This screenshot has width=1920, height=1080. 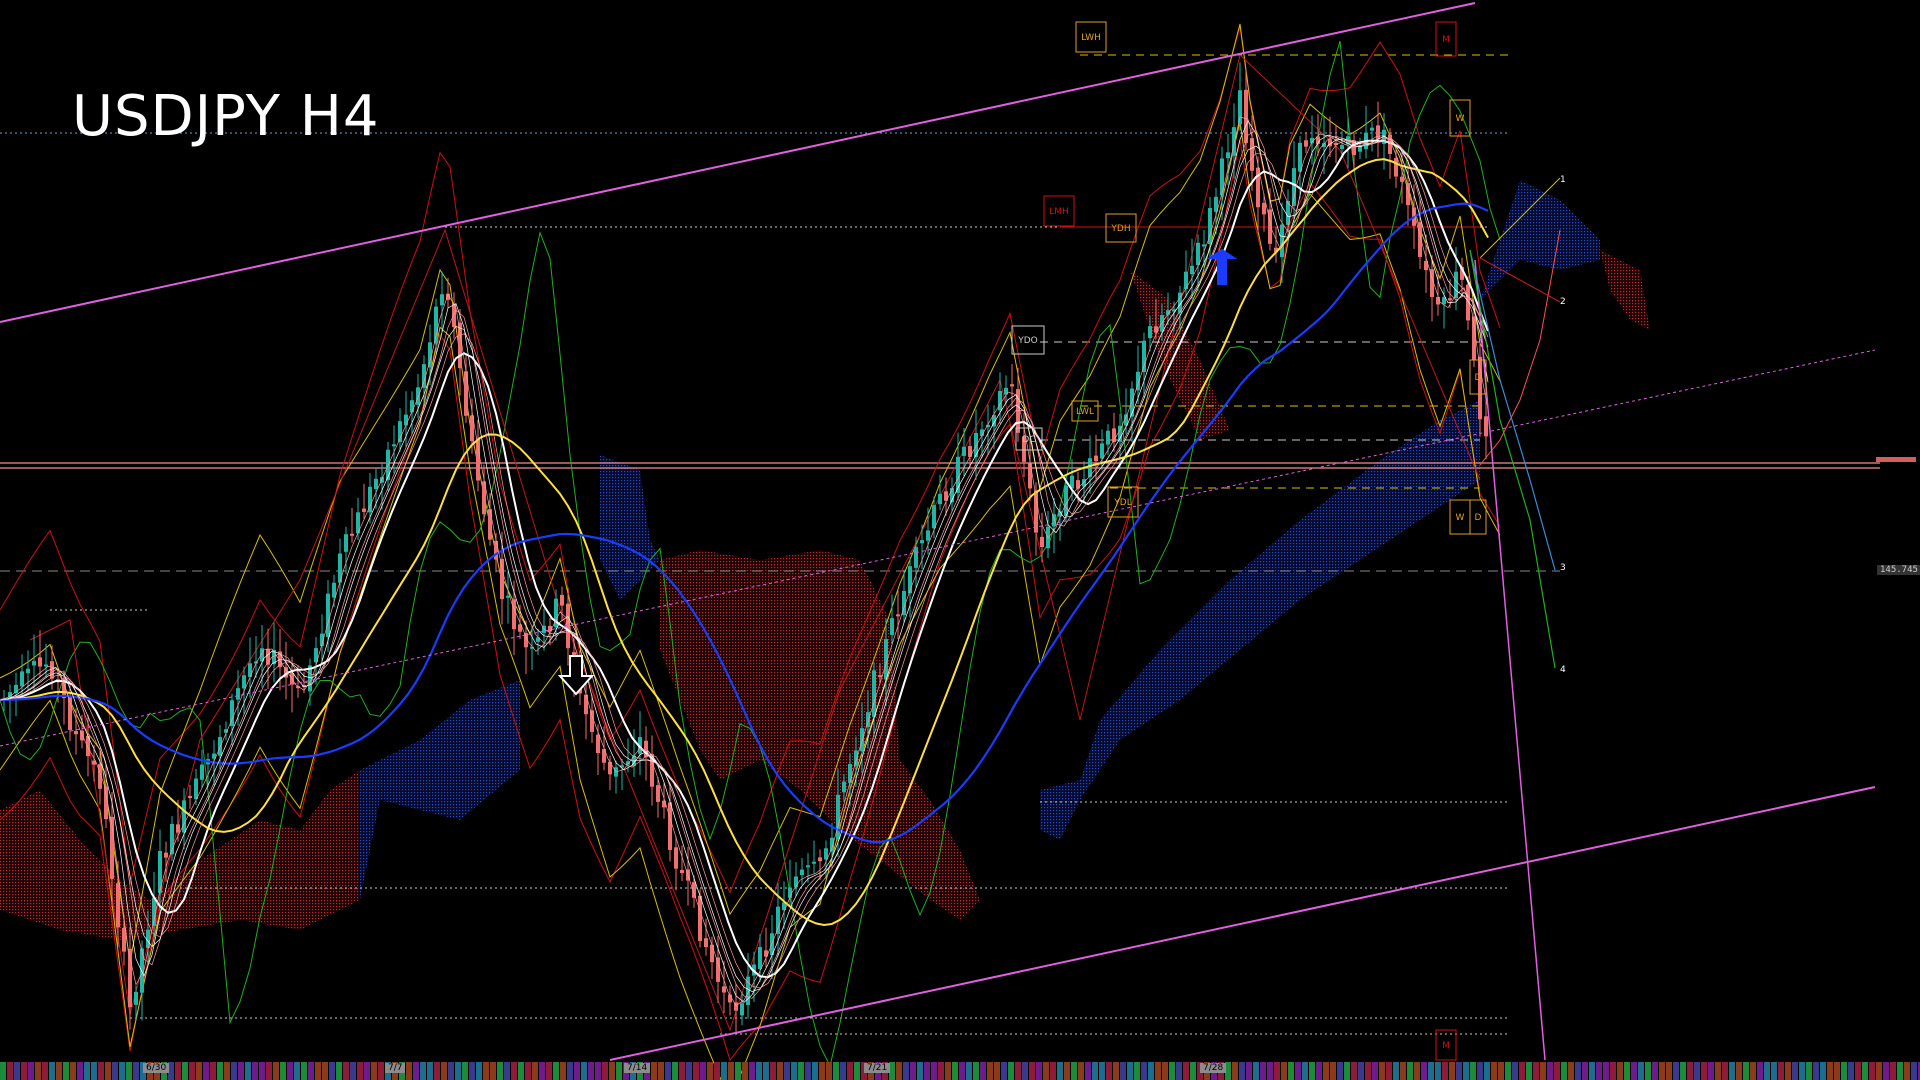 I want to click on level-box-label-dc: DC, so click(x=1028, y=440).